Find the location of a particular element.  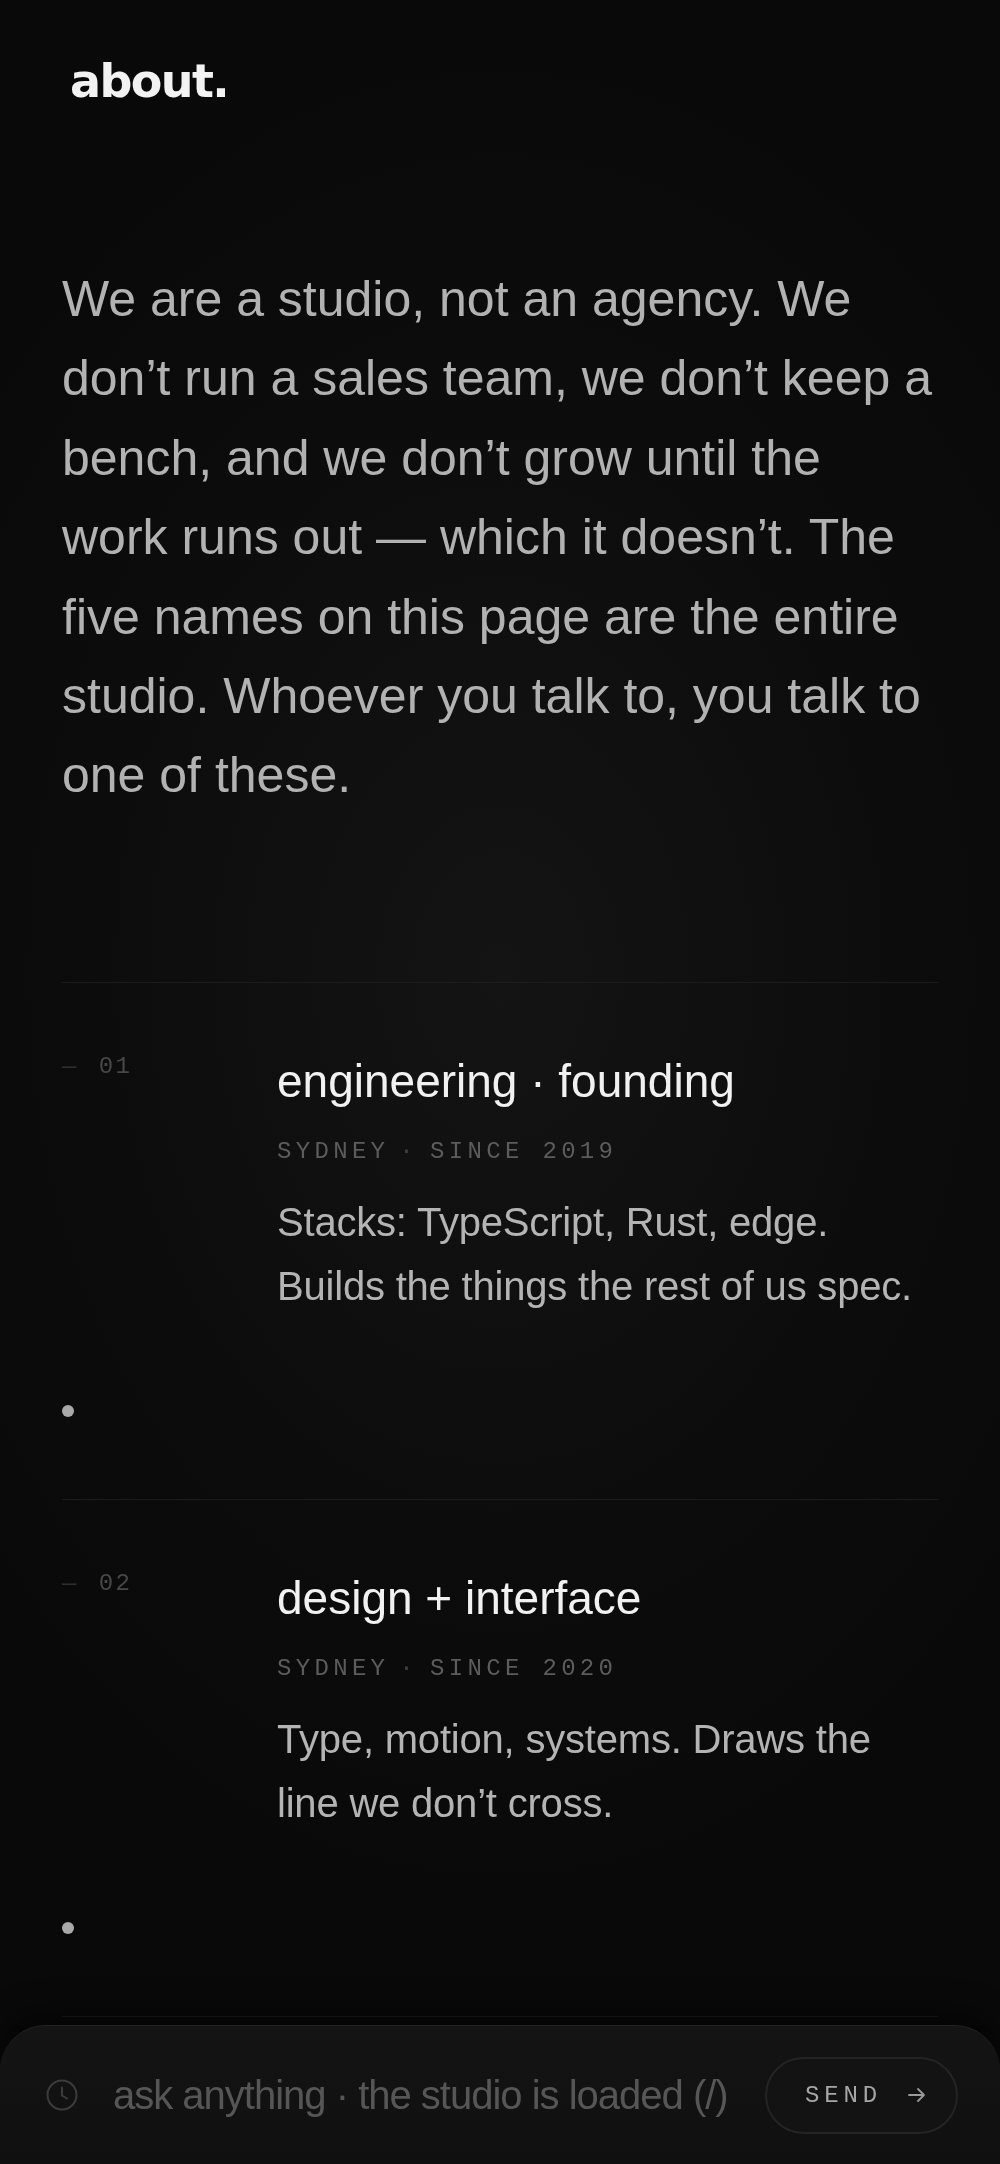

logo: about. is located at coordinates (149, 81).